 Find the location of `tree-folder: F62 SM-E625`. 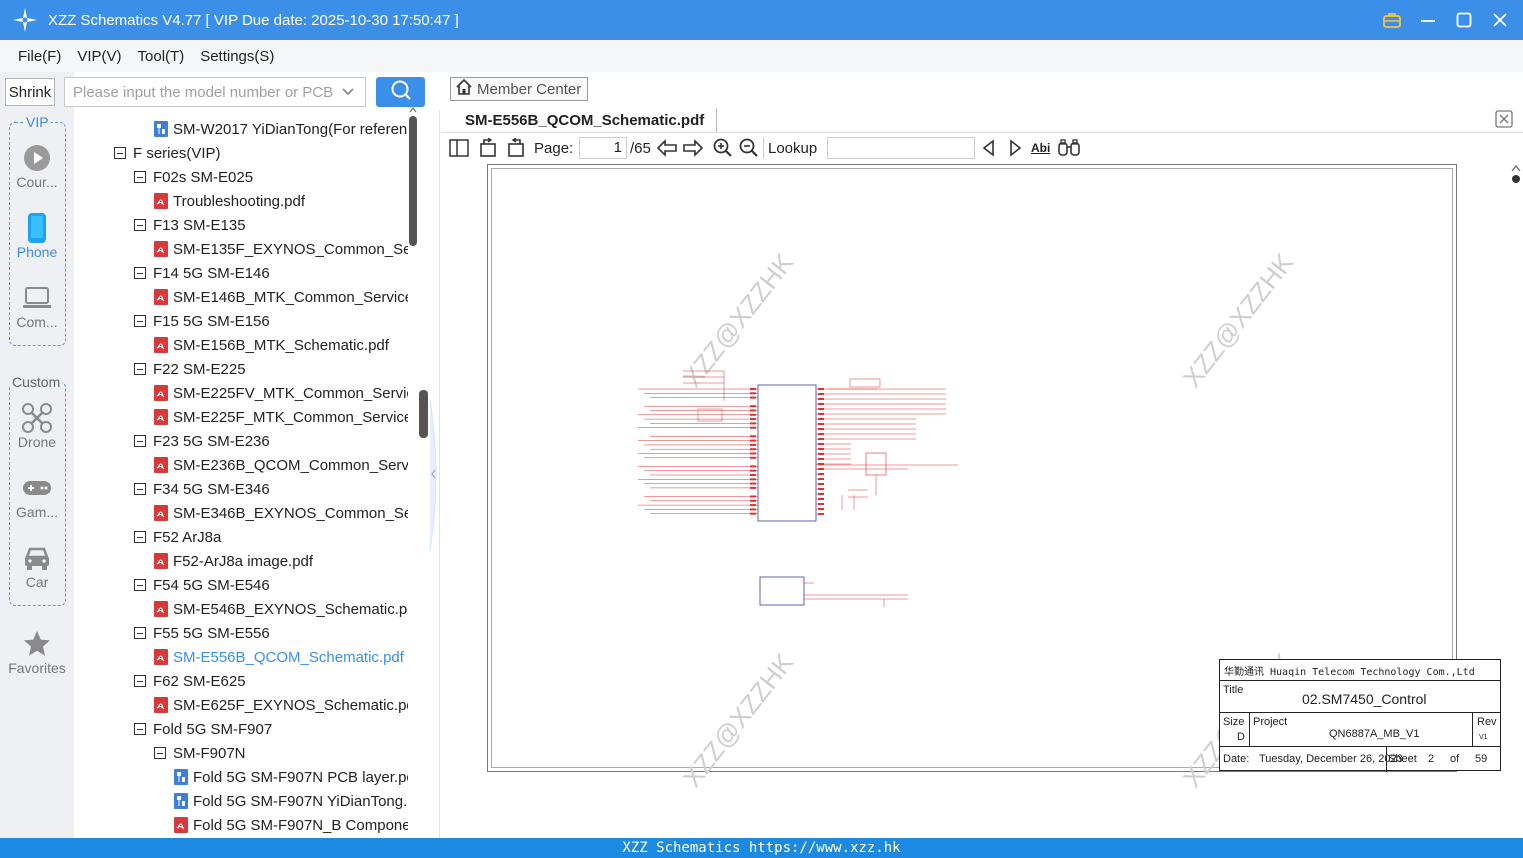

tree-folder: F62 SM-E625 is located at coordinates (190, 681).